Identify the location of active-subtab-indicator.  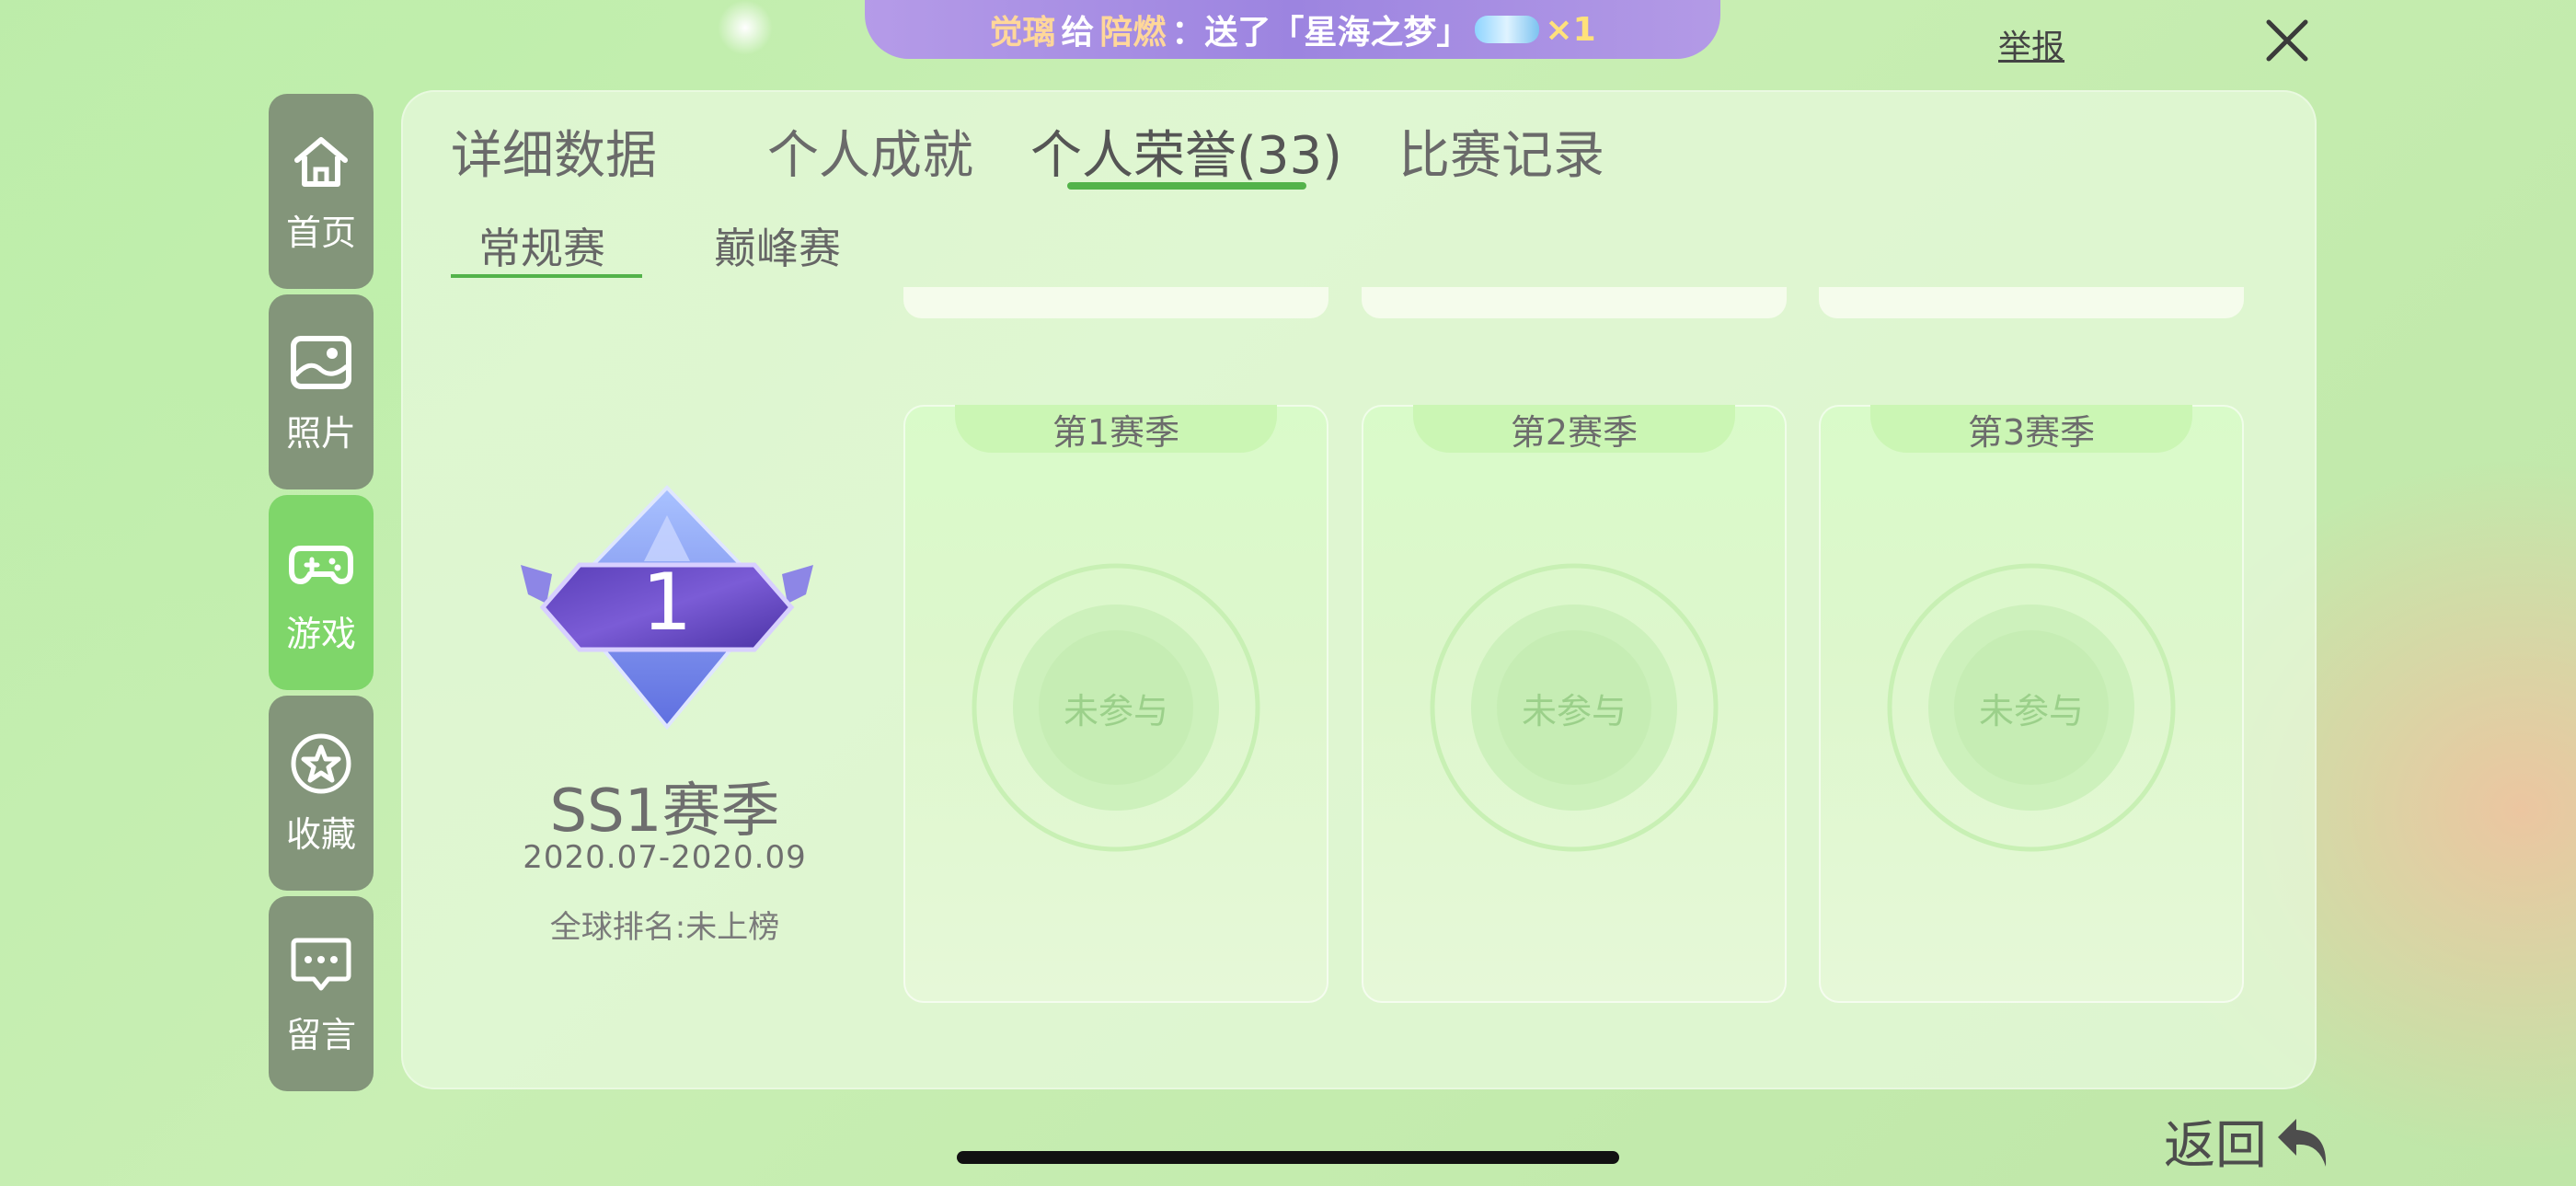
(546, 276).